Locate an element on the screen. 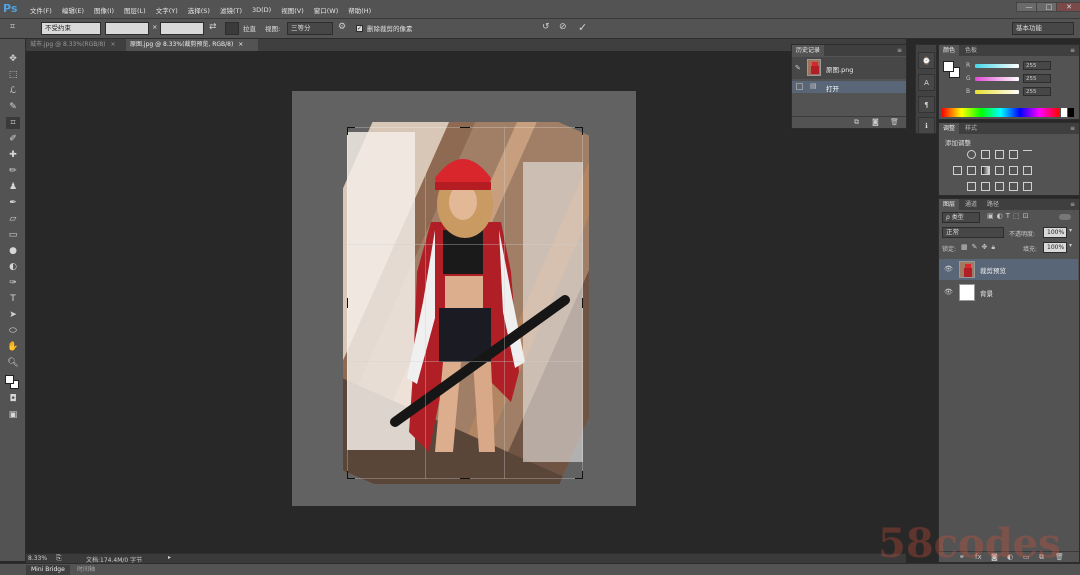 The height and width of the screenshot is (575, 1080). menu-window: 窗口(W) is located at coordinates (326, 10).